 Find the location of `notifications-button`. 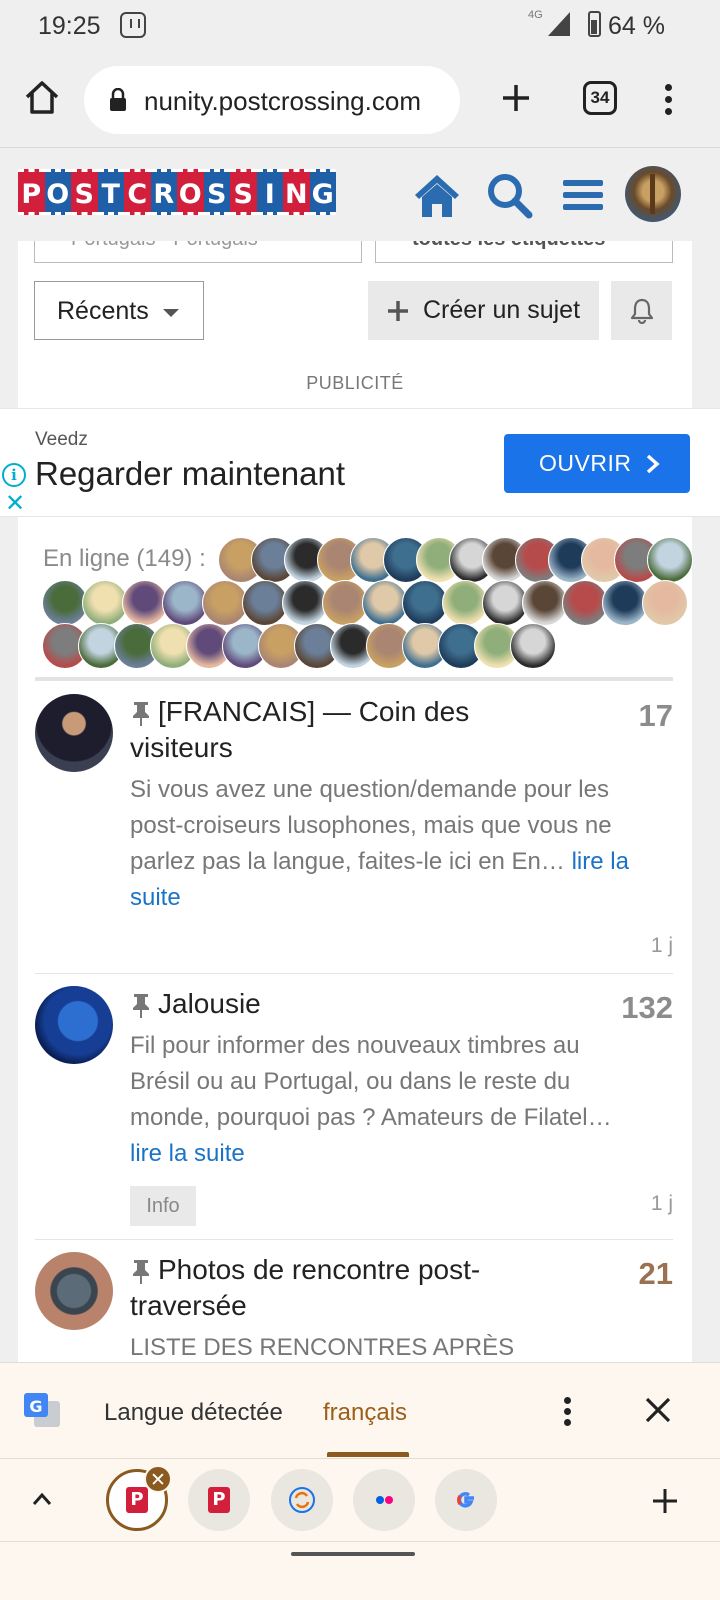

notifications-button is located at coordinates (641, 310).